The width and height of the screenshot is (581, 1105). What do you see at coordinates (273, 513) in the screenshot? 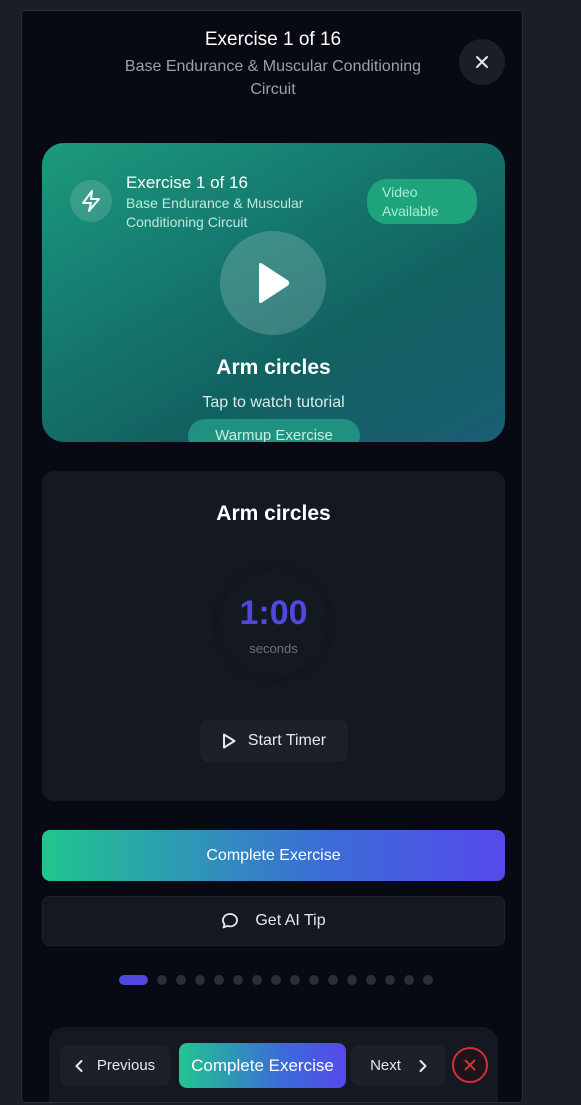
I see `timer-exercise-name: Arm circles` at bounding box center [273, 513].